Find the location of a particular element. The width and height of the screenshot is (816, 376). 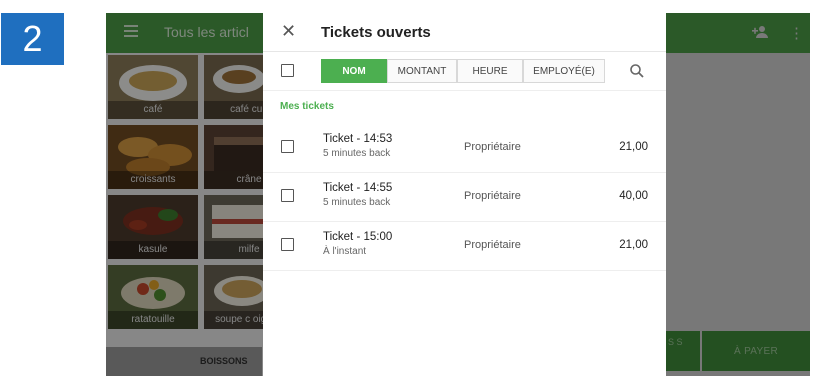

sort-tab-employe: EMPLOYÉ(E) is located at coordinates (564, 71).